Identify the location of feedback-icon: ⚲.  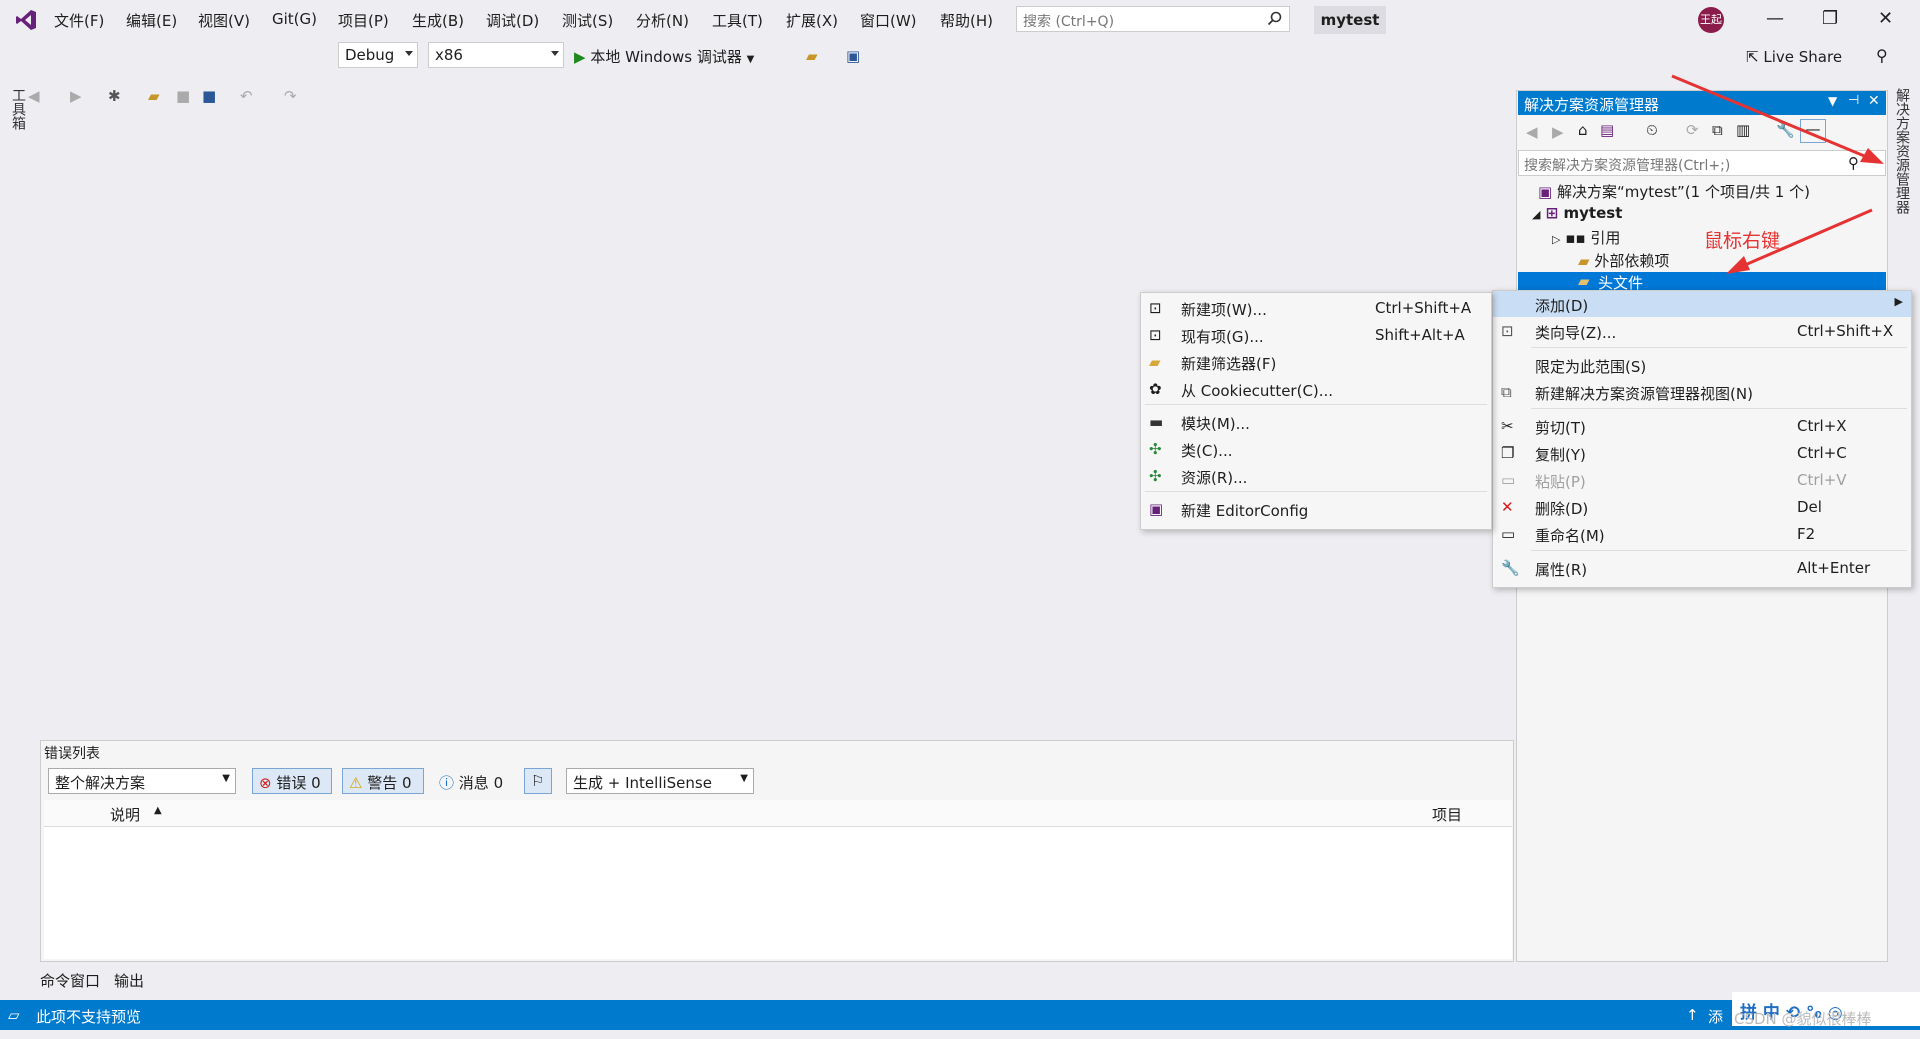
(1882, 55).